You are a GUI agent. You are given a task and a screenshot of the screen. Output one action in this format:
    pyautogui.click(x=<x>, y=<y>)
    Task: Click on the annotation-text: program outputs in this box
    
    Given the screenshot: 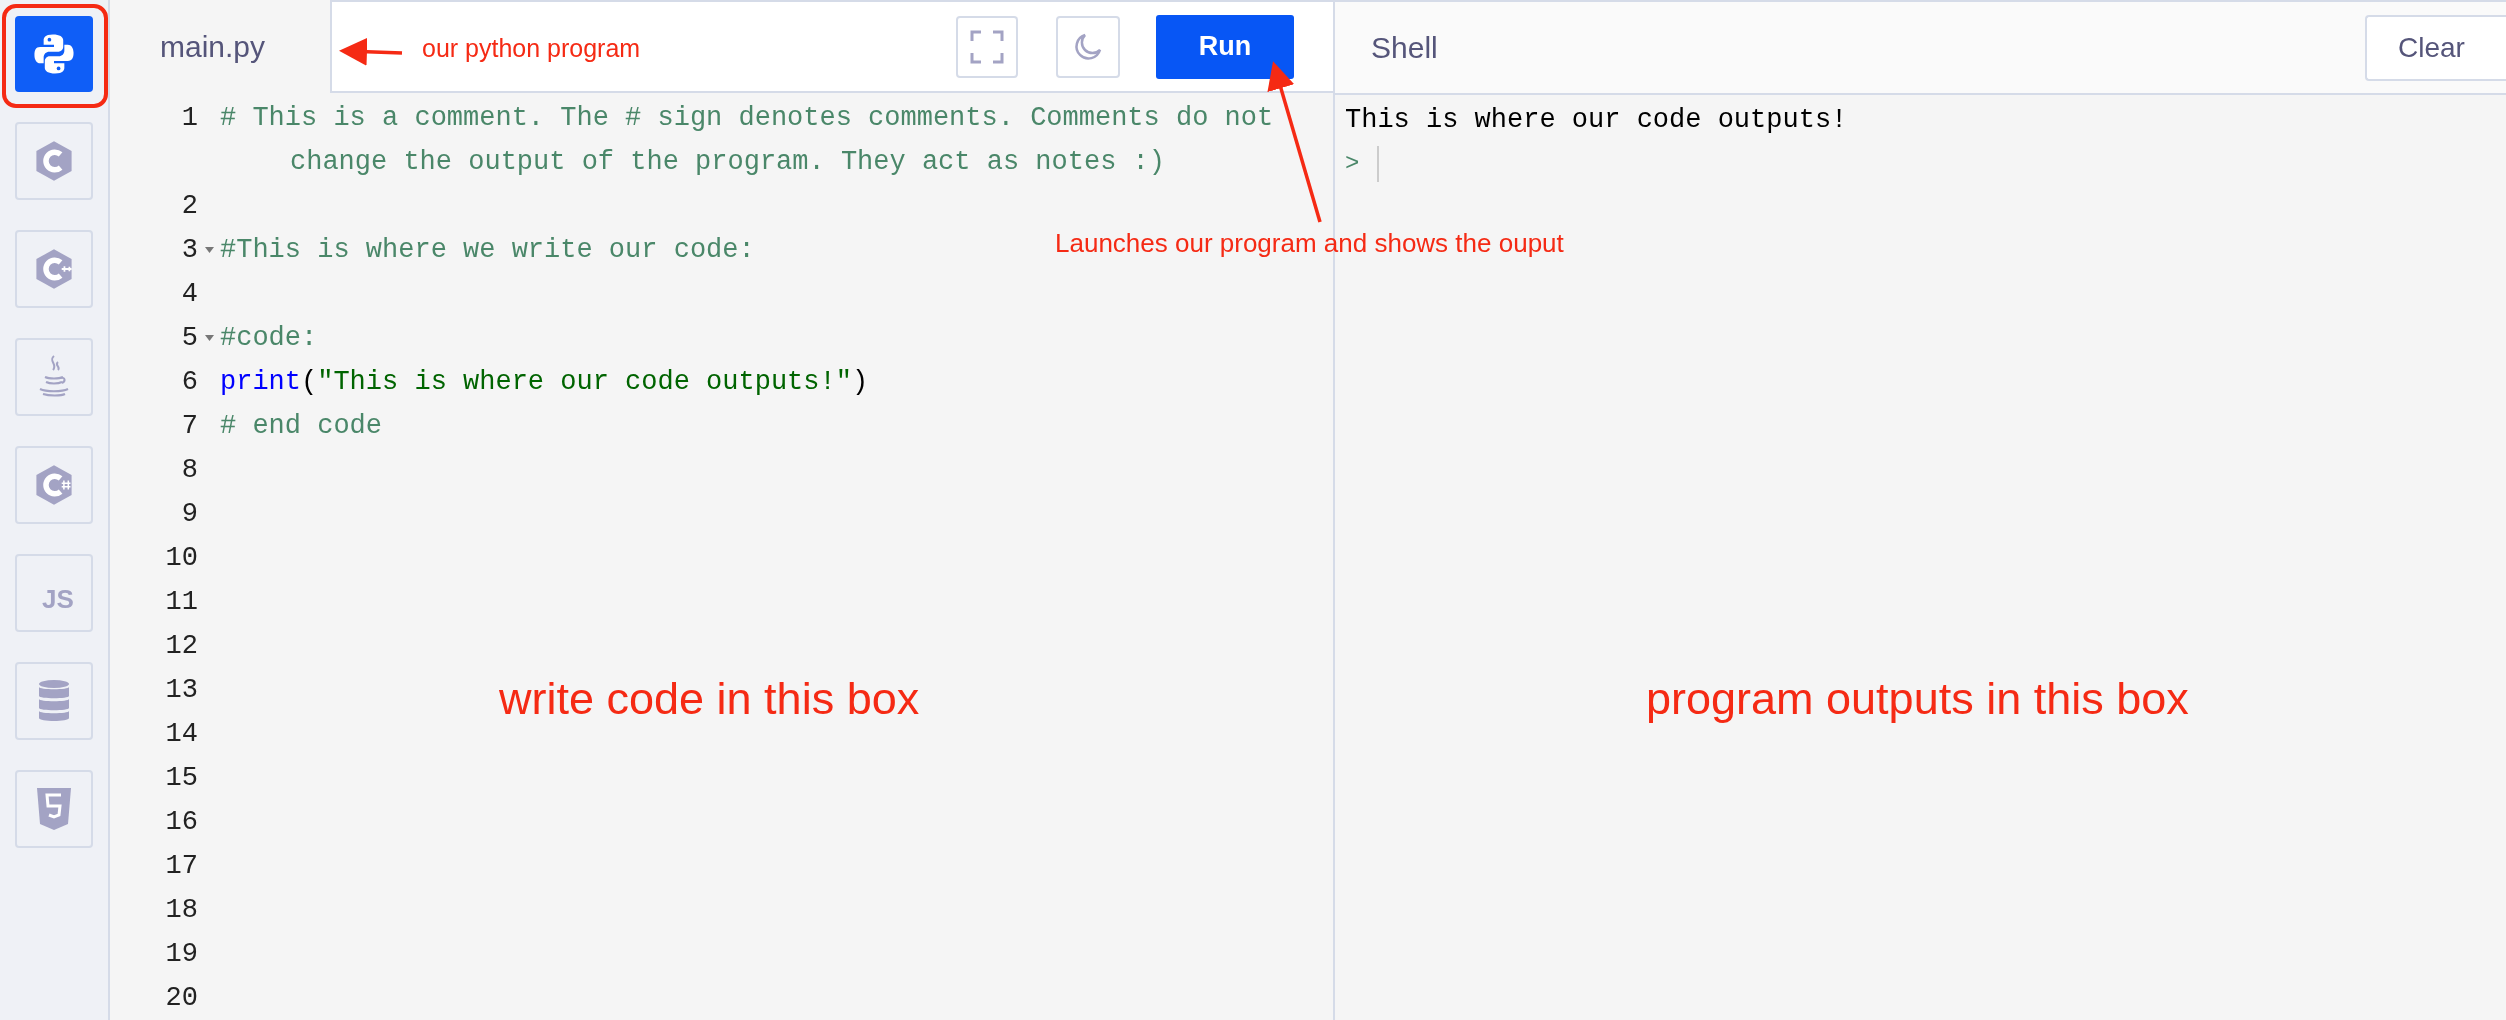 What is the action you would take?
    pyautogui.click(x=1917, y=698)
    